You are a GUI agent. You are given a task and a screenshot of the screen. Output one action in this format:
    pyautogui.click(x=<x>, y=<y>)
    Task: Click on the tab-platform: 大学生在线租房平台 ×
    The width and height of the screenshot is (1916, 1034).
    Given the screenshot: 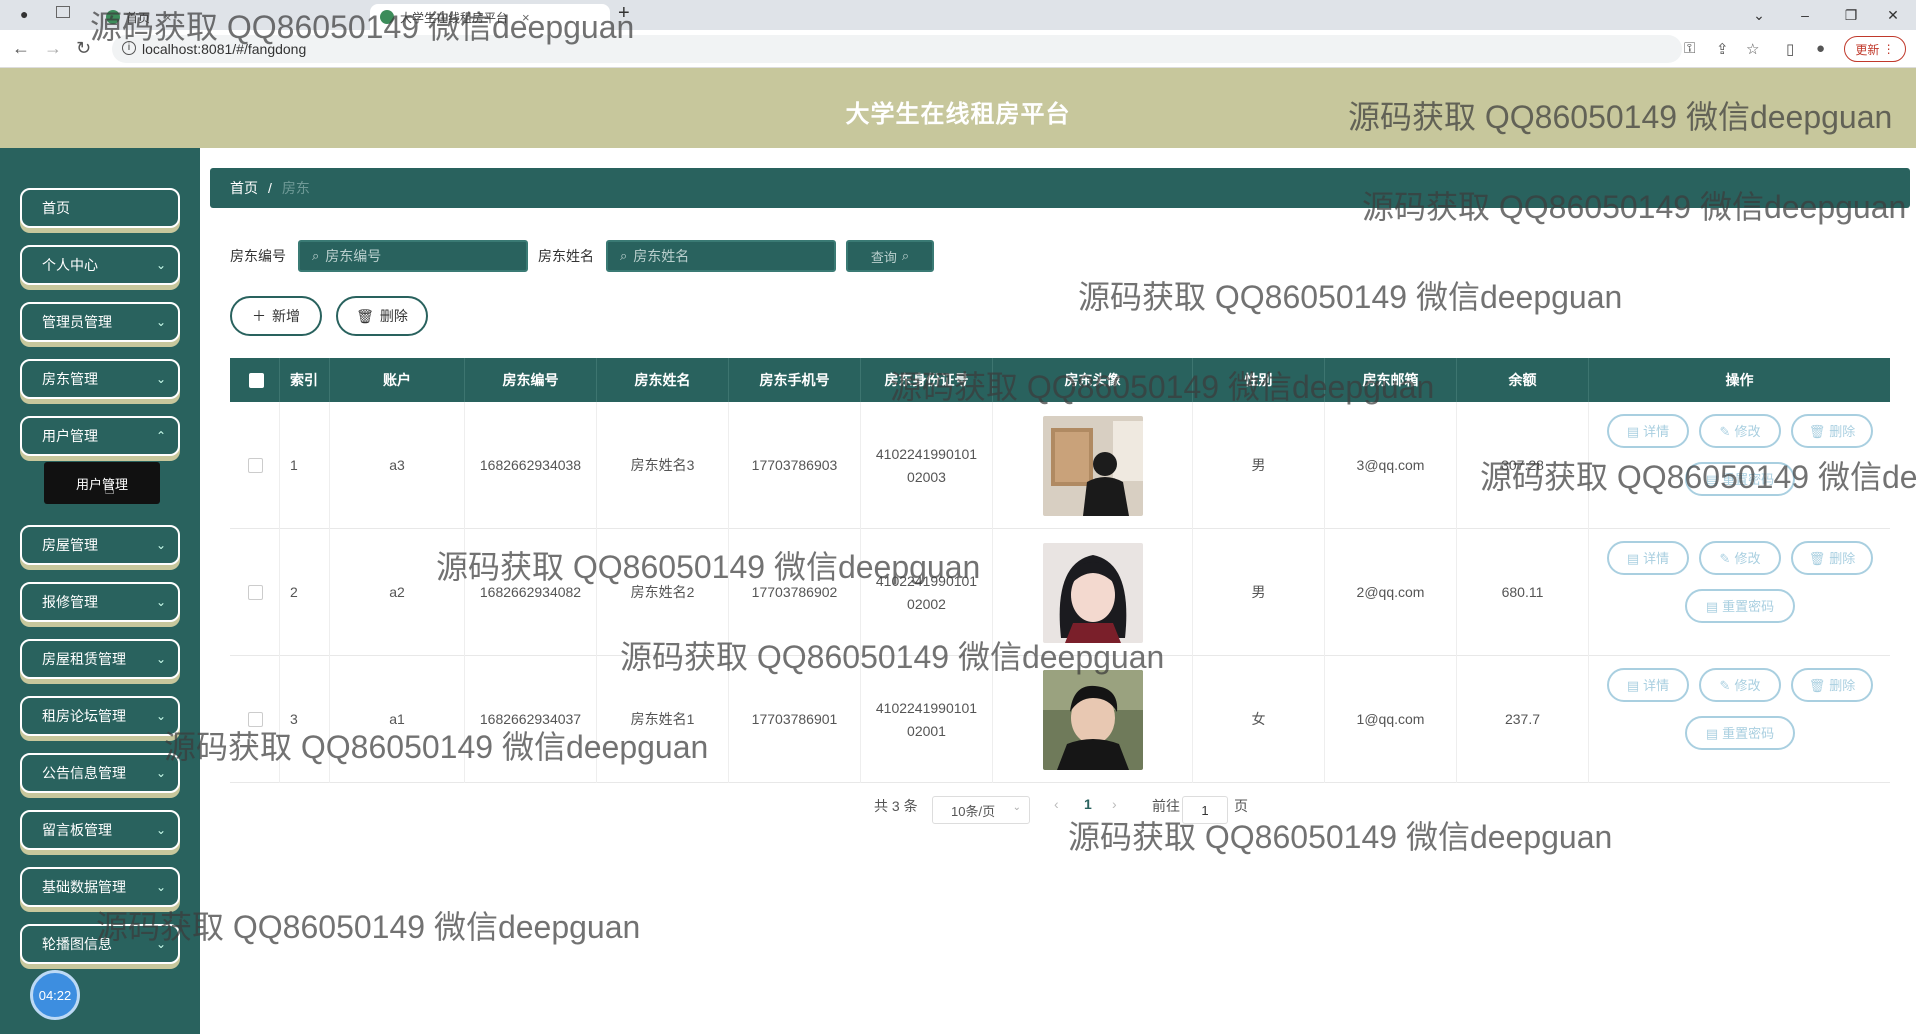 What is the action you would take?
    pyautogui.click(x=490, y=17)
    